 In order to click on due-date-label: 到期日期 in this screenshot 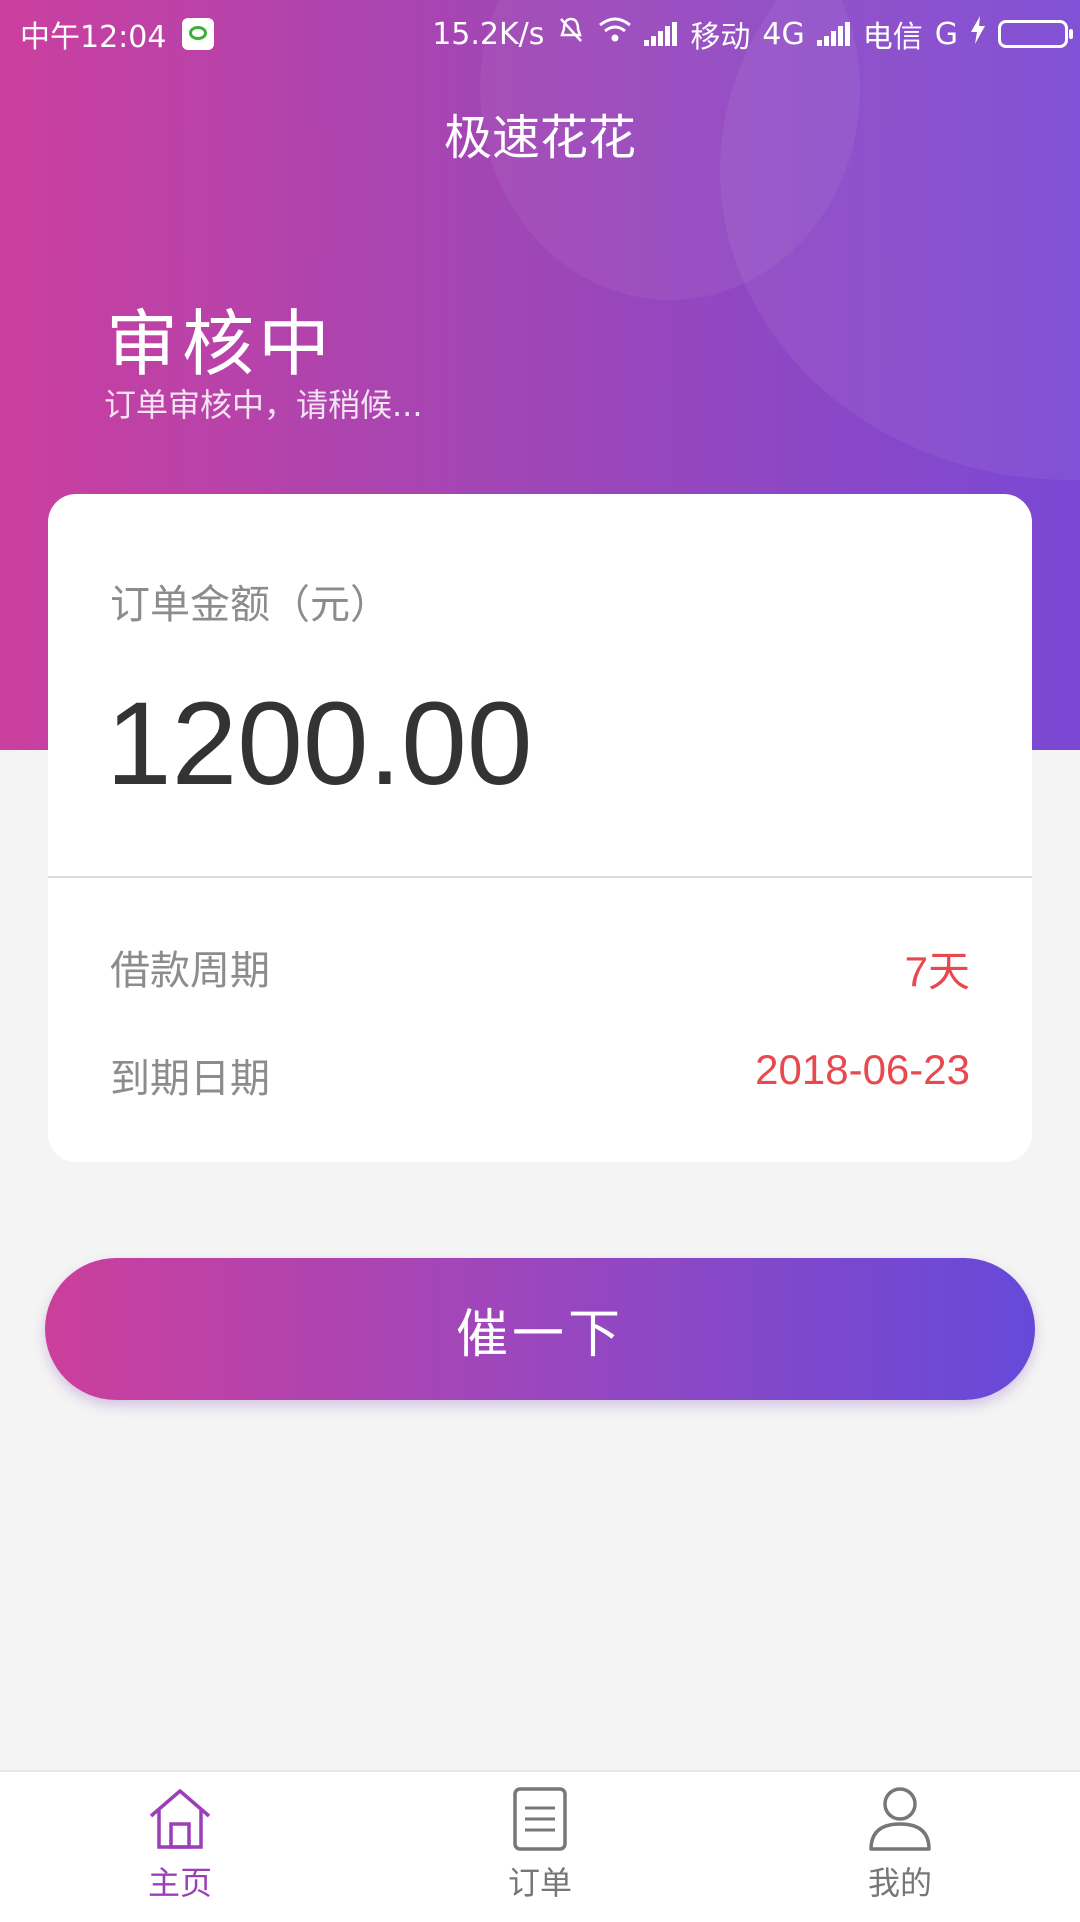, I will do `click(190, 1079)`.